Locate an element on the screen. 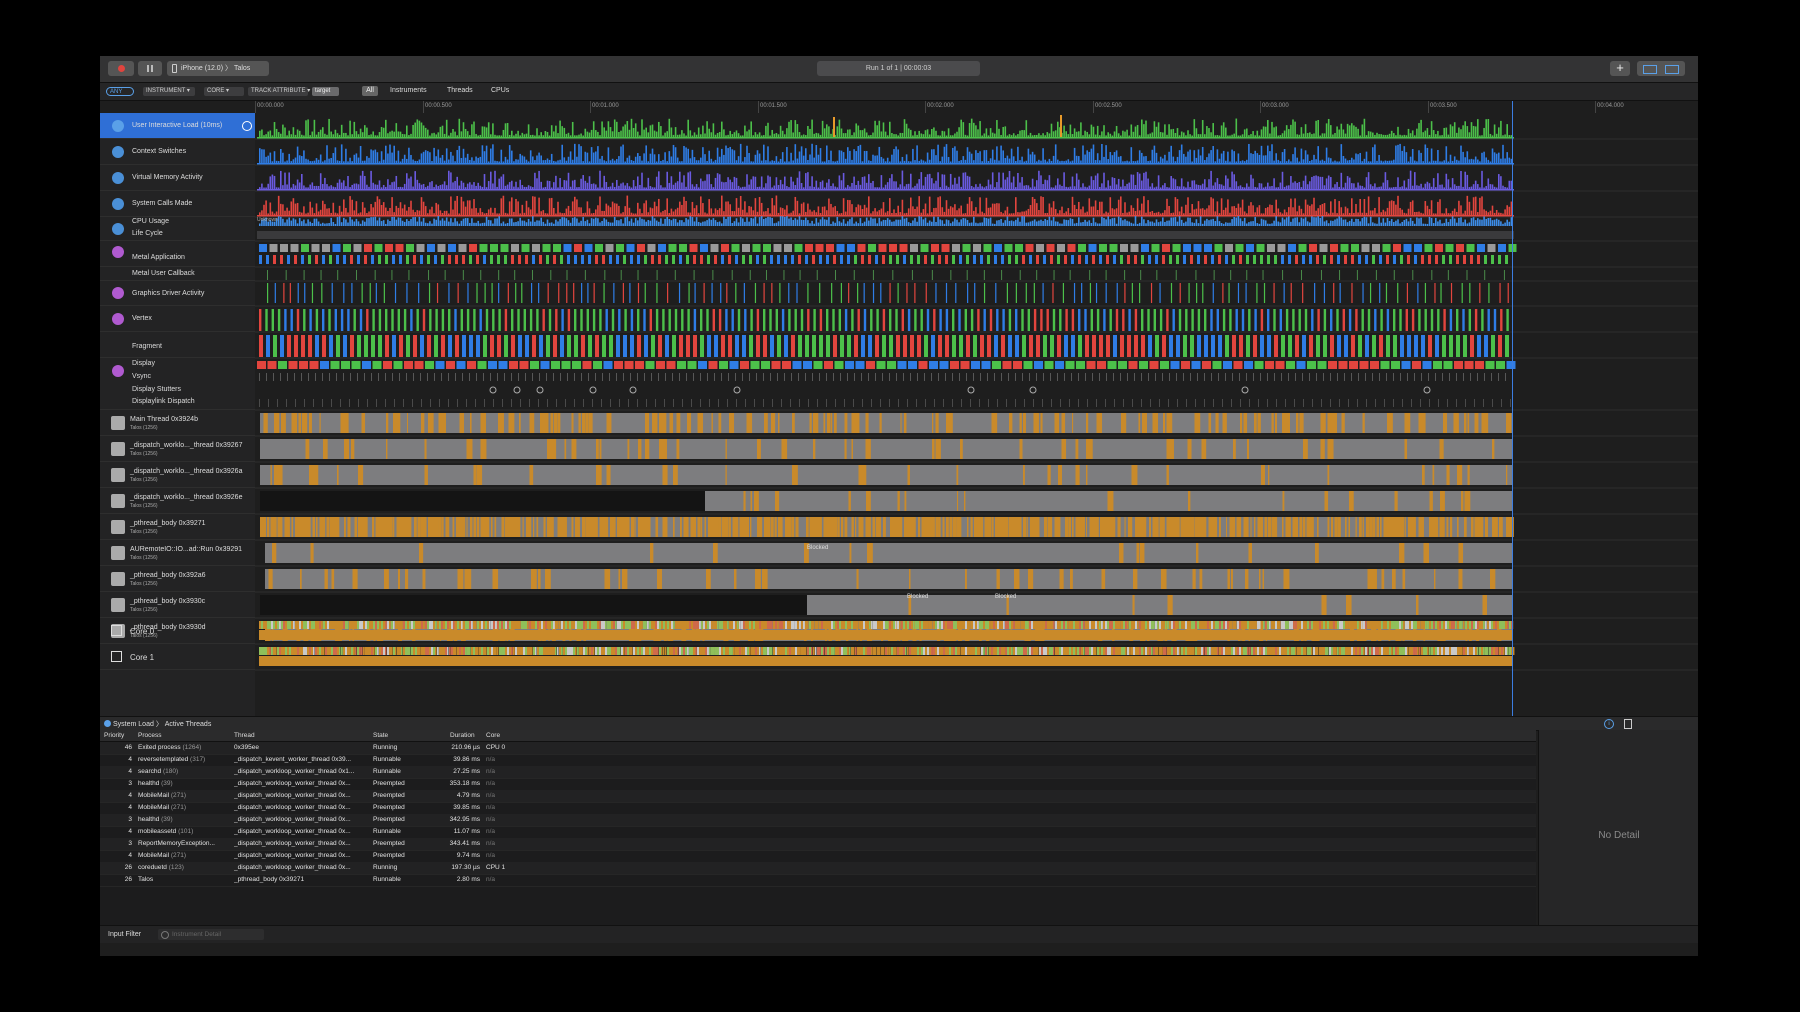 The width and height of the screenshot is (1800, 1012). record-button is located at coordinates (121, 68).